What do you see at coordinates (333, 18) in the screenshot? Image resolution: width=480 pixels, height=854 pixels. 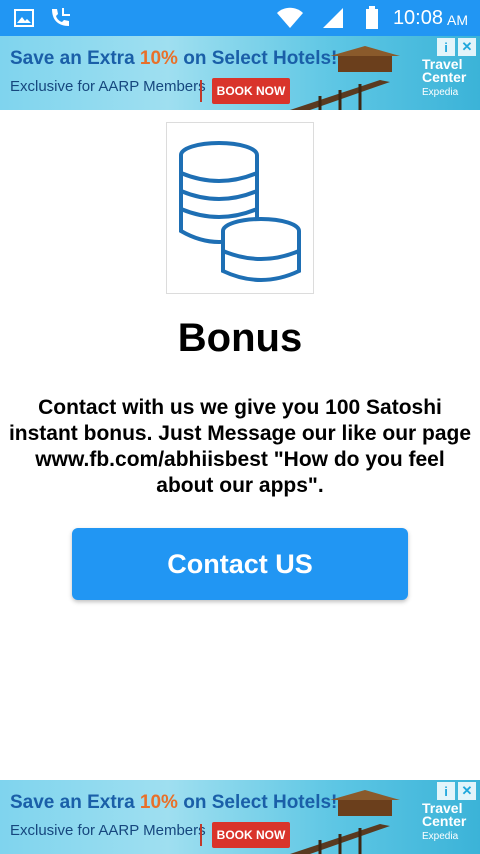 I see `cell-signal-icon` at bounding box center [333, 18].